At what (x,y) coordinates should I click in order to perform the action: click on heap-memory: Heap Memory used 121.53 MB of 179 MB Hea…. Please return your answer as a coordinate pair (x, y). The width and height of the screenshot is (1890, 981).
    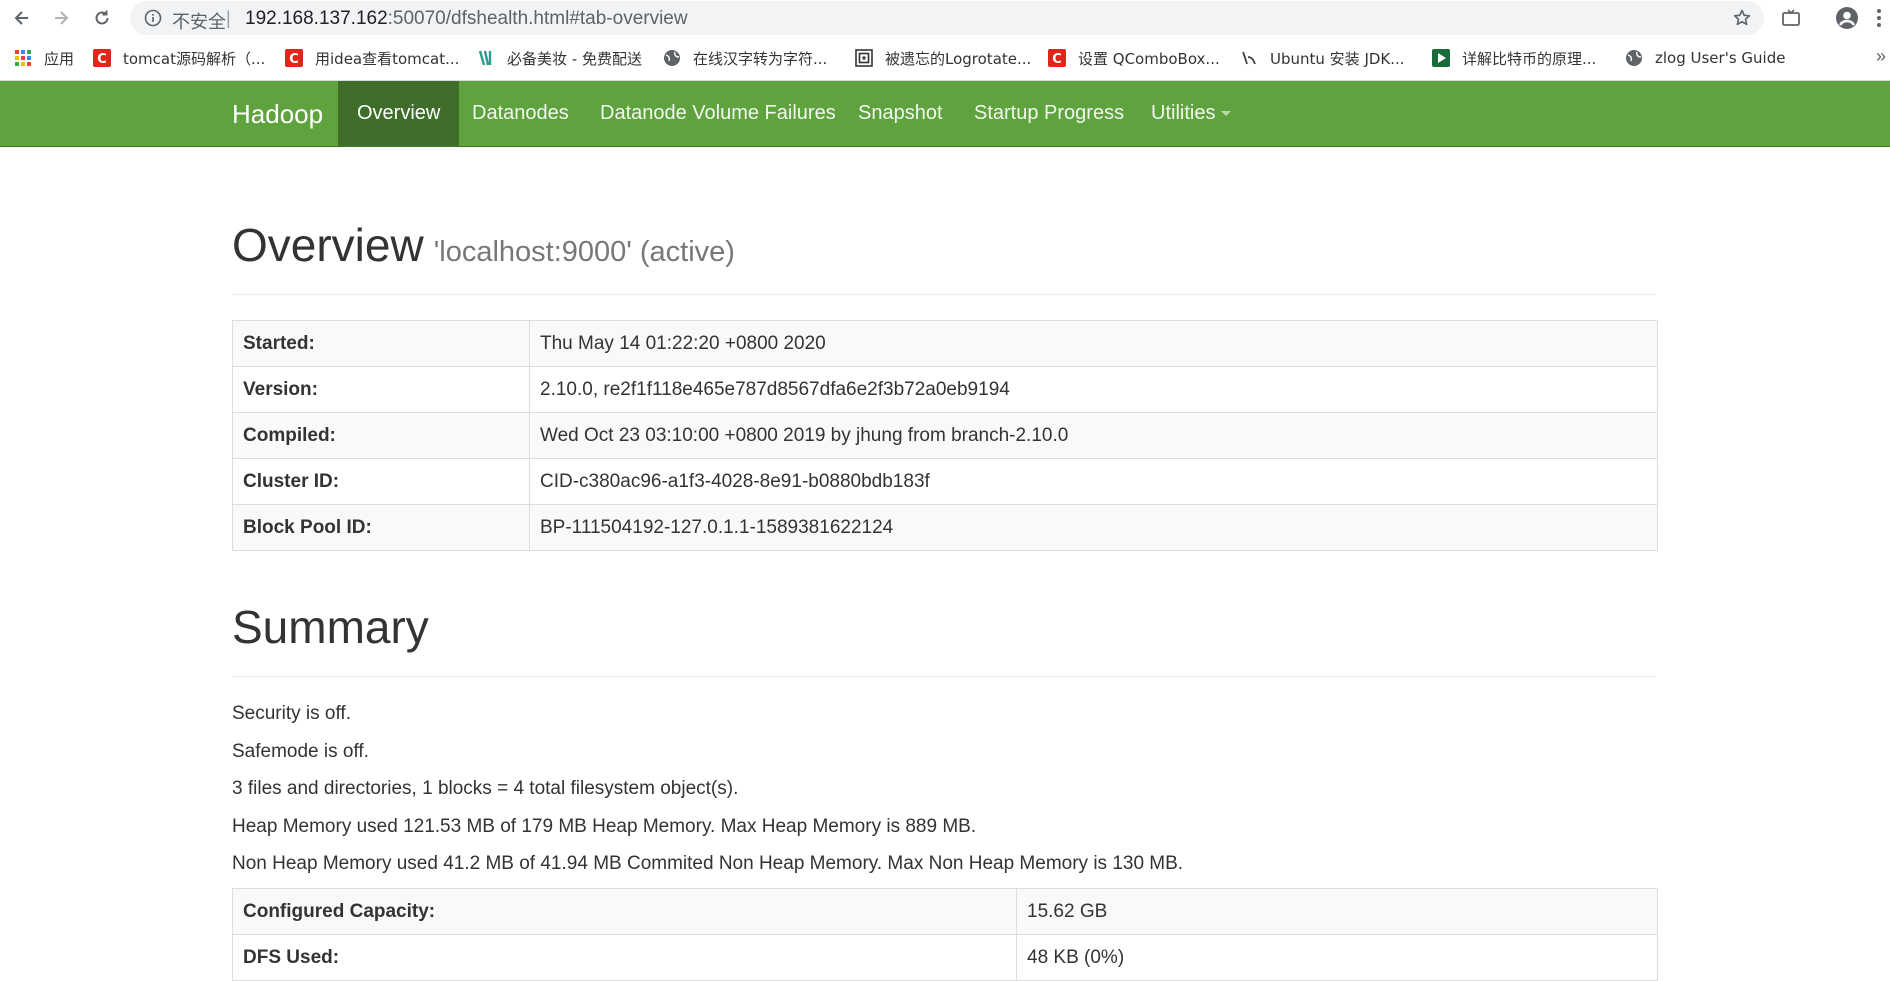
    Looking at the image, I should click on (604, 826).